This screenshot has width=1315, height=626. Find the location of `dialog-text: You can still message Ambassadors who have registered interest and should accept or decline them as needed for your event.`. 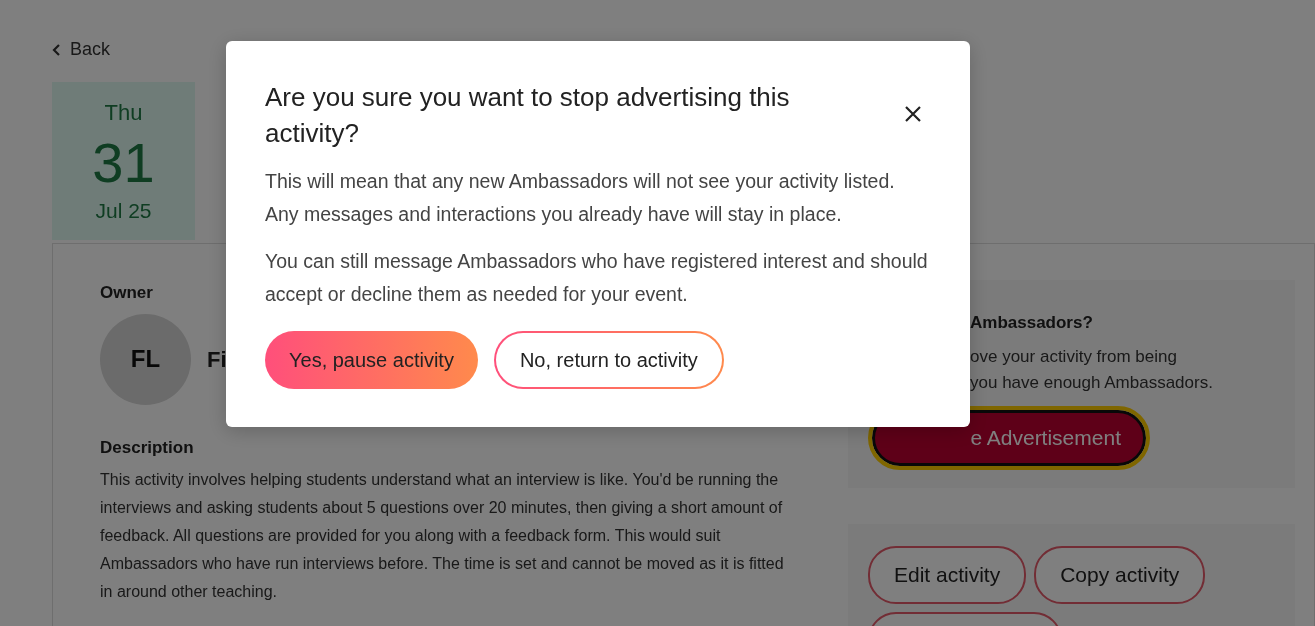

dialog-text: You can still message Ambassadors who have registered interest and should accept or decline them as needed for your event. is located at coordinates (597, 278).